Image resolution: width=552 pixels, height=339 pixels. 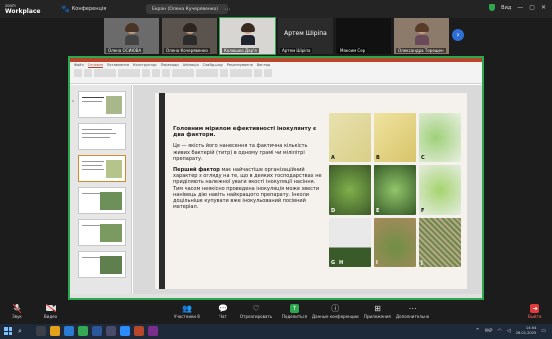 I want to click on ribbon-tab: Анімація, so click(x=191, y=65).